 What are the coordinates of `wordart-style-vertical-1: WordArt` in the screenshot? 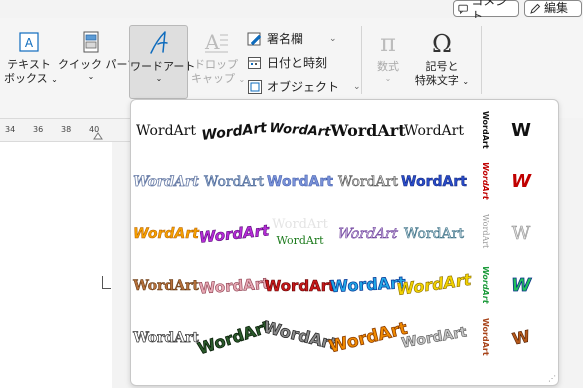 It's located at (483, 130).